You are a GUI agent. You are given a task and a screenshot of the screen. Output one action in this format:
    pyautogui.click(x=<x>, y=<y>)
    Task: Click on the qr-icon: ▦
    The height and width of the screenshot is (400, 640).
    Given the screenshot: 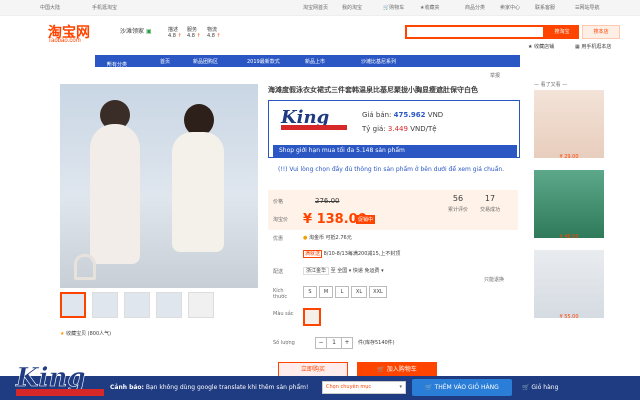 What is the action you would take?
    pyautogui.click(x=577, y=47)
    